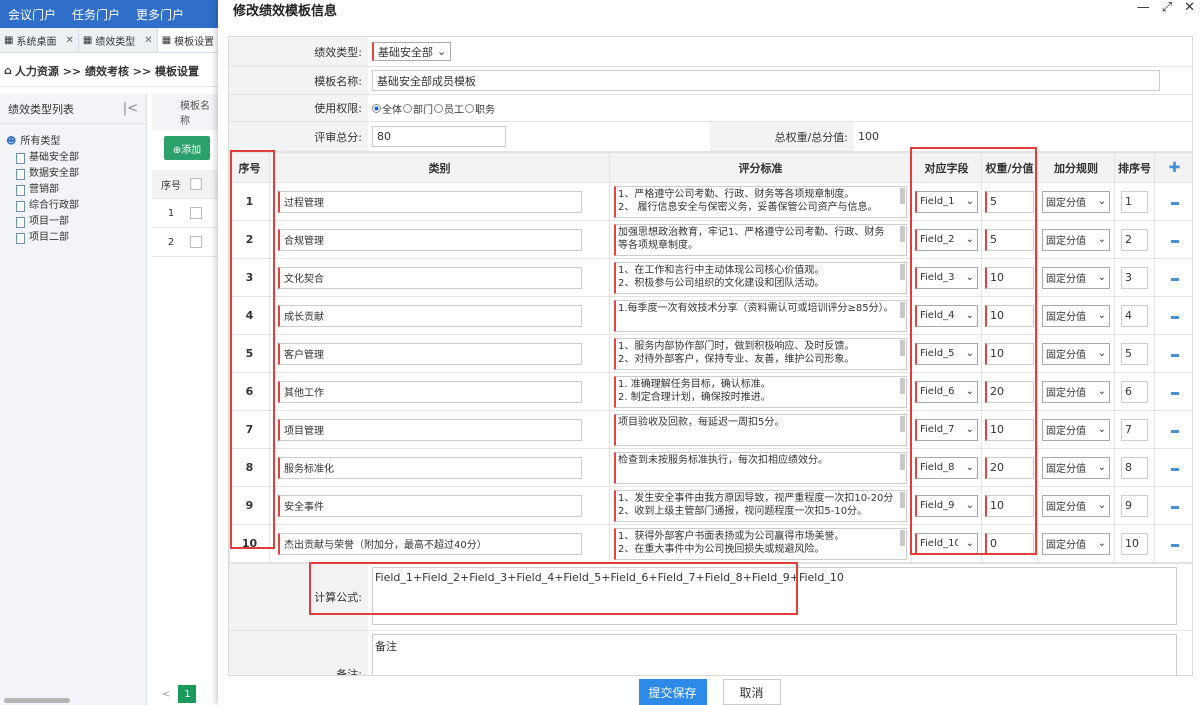  Describe the element at coordinates (672, 692) in the screenshot. I see `submit-button: 提交保存` at that location.